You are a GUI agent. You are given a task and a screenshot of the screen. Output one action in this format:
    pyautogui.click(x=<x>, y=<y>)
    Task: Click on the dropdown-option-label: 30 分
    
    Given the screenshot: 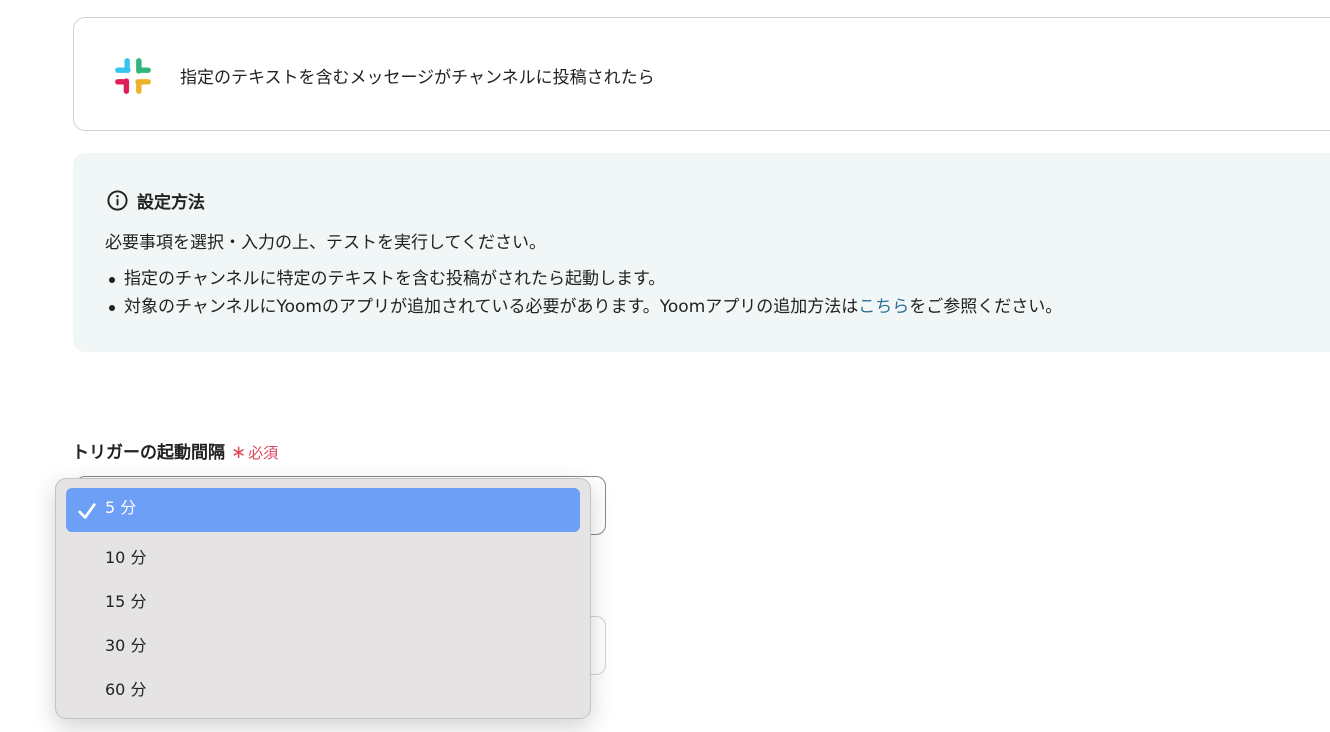 What is the action you would take?
    pyautogui.click(x=126, y=645)
    